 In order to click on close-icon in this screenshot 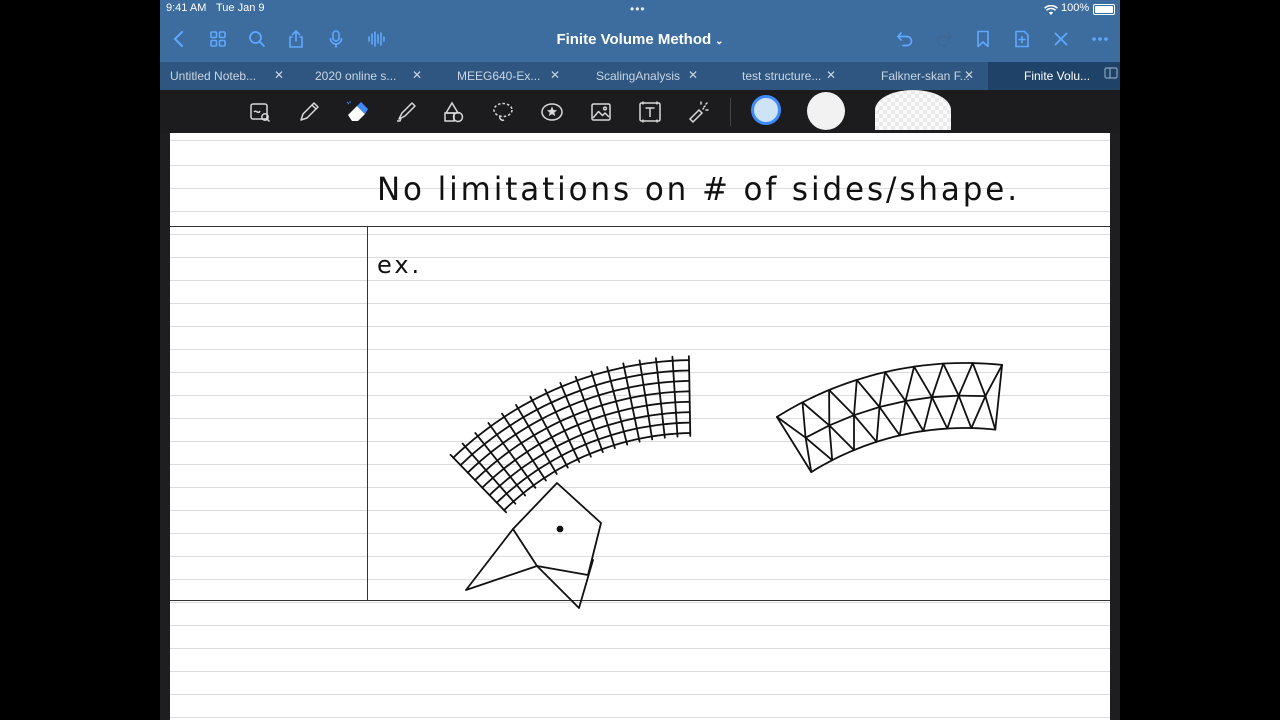, I will do `click(1061, 39)`.